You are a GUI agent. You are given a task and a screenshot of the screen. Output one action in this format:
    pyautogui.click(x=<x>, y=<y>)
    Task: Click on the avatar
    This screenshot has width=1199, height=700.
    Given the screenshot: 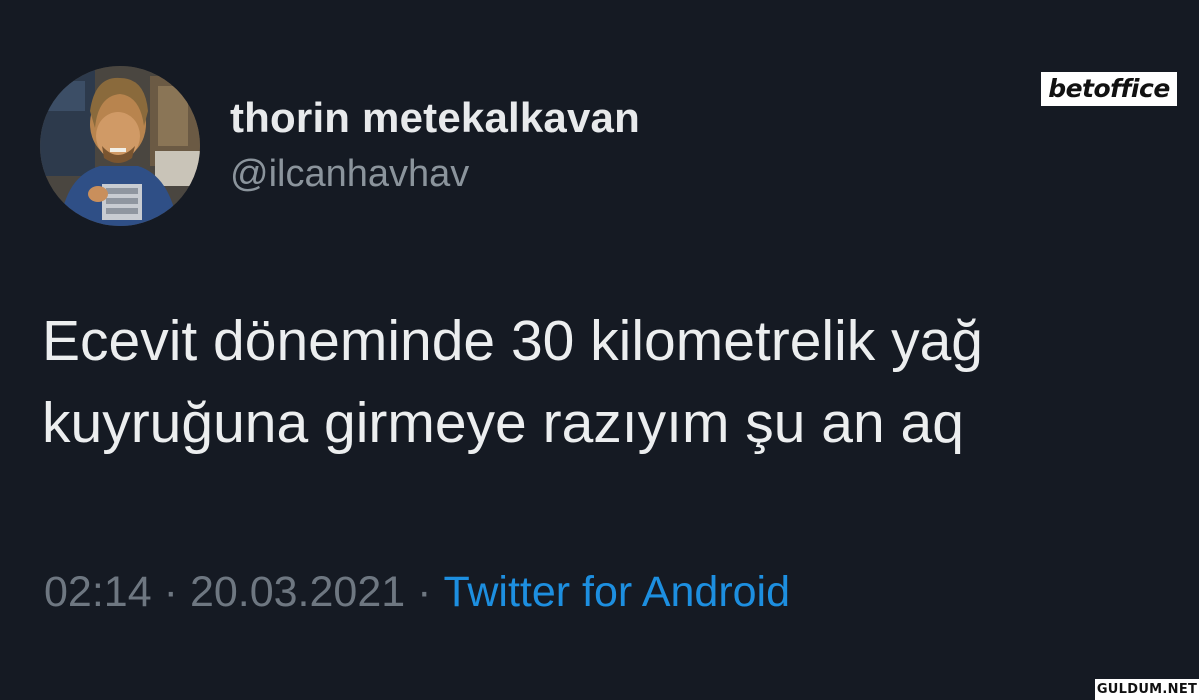 What is the action you would take?
    pyautogui.click(x=120, y=146)
    